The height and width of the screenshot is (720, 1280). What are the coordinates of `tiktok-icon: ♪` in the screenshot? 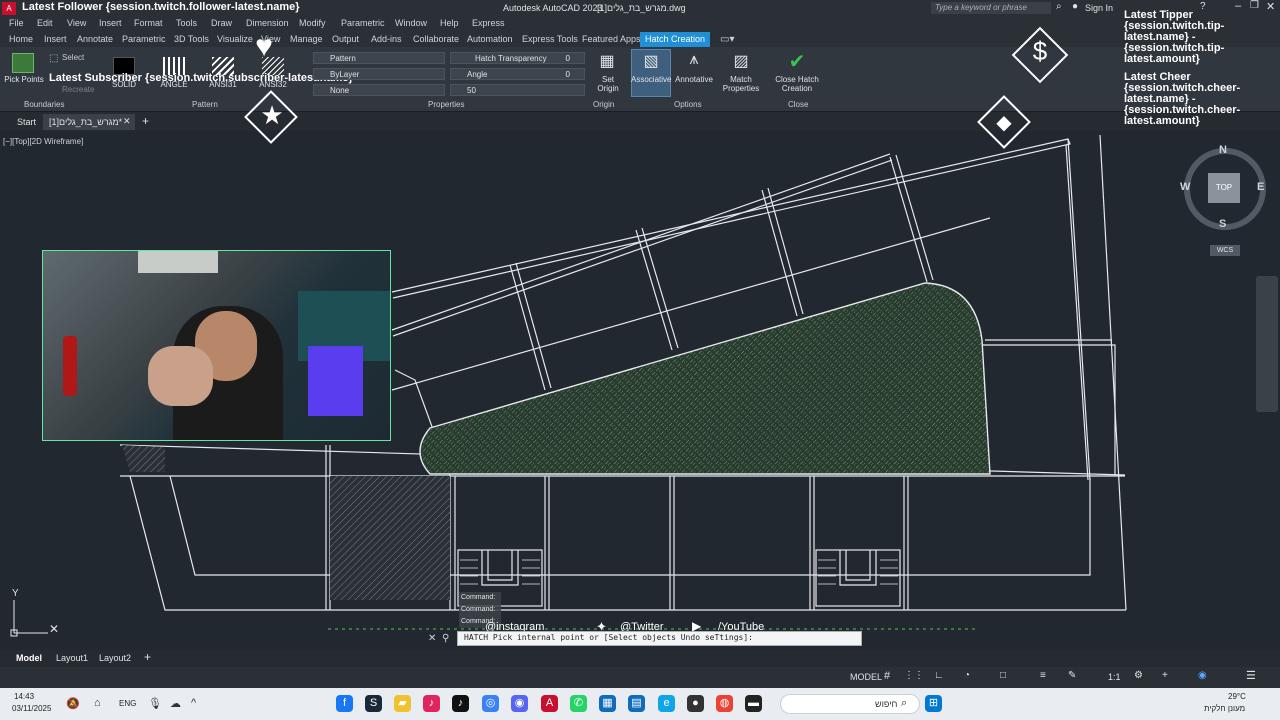 It's located at (460, 703).